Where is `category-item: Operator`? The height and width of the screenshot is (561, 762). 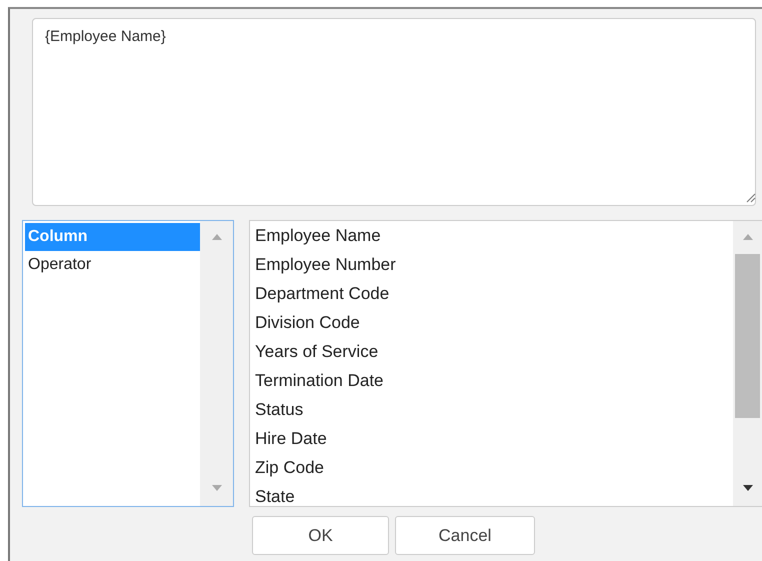 category-item: Operator is located at coordinates (112, 265).